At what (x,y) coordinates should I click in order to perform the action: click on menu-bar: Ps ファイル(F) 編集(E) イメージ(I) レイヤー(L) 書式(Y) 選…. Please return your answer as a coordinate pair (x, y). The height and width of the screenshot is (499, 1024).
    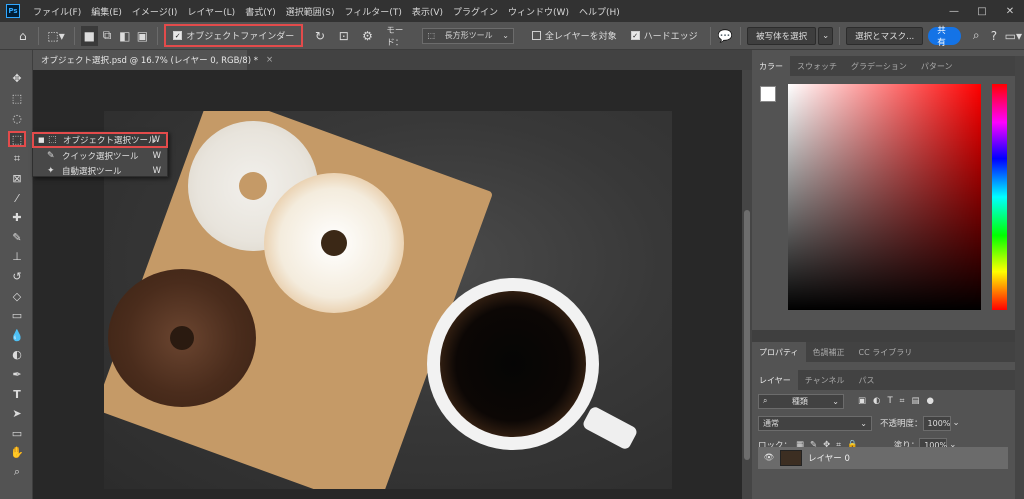
    Looking at the image, I should click on (512, 11).